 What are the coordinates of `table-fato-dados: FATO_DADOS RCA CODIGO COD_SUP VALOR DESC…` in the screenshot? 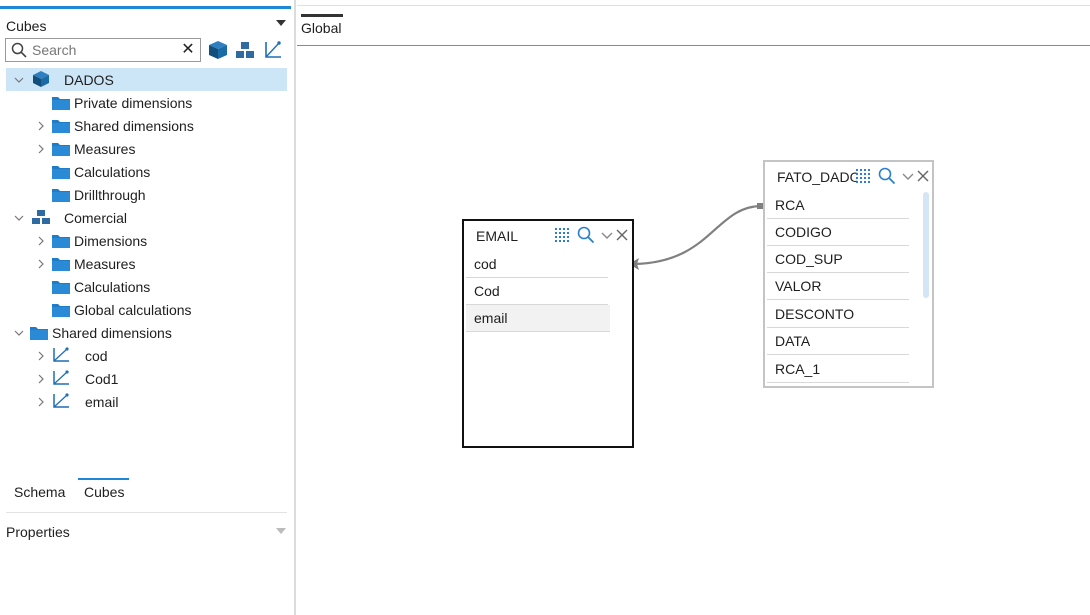 It's located at (848, 274).